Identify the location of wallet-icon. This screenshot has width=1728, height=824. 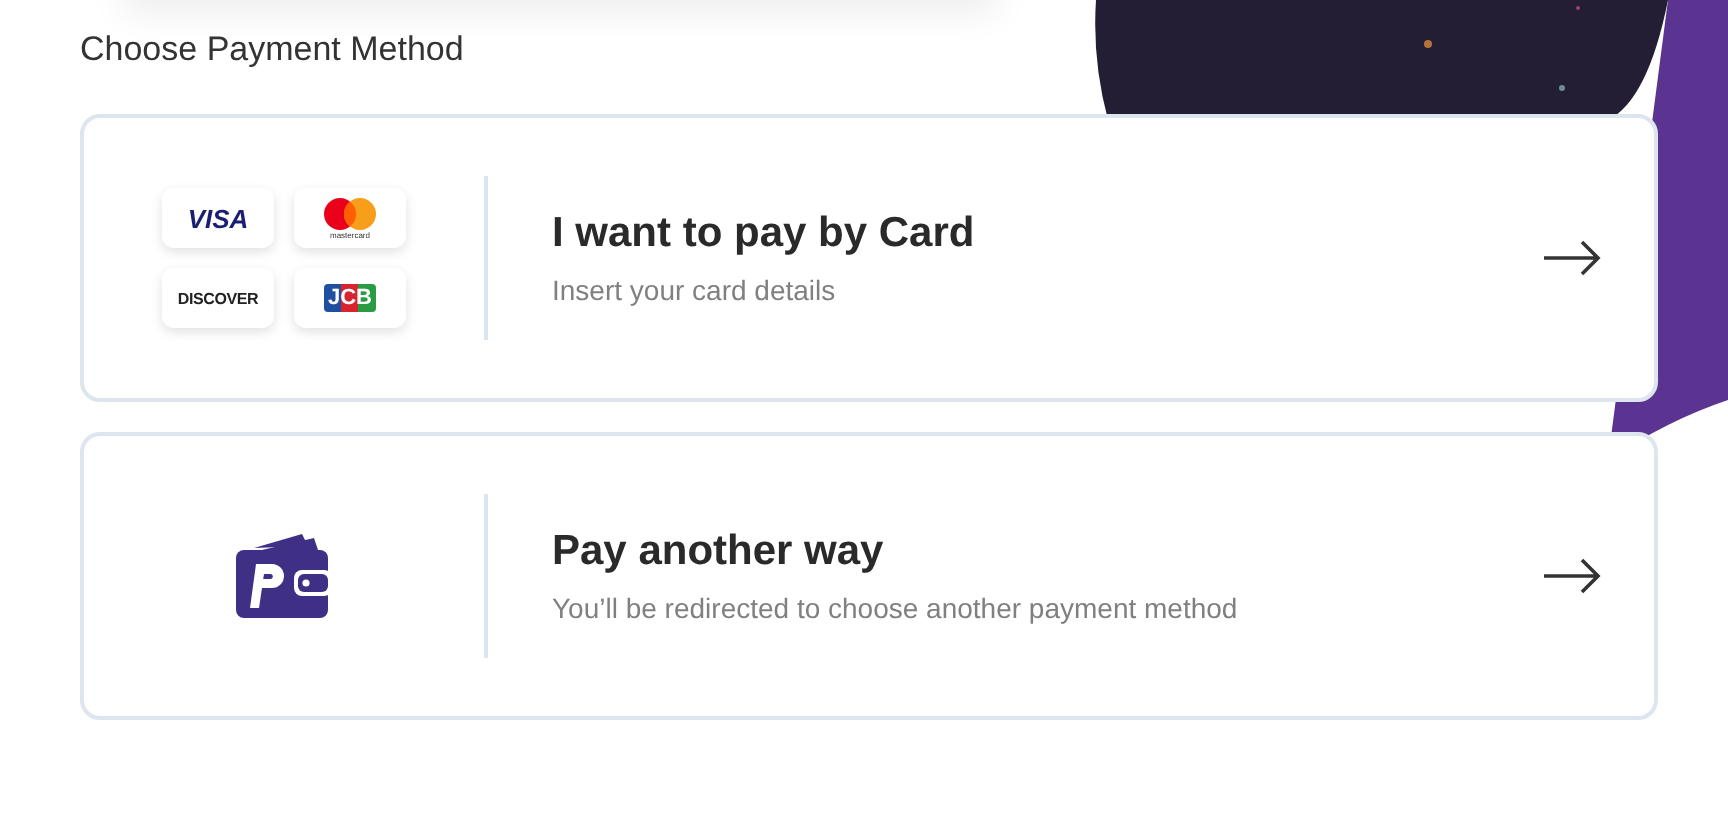
(284, 576).